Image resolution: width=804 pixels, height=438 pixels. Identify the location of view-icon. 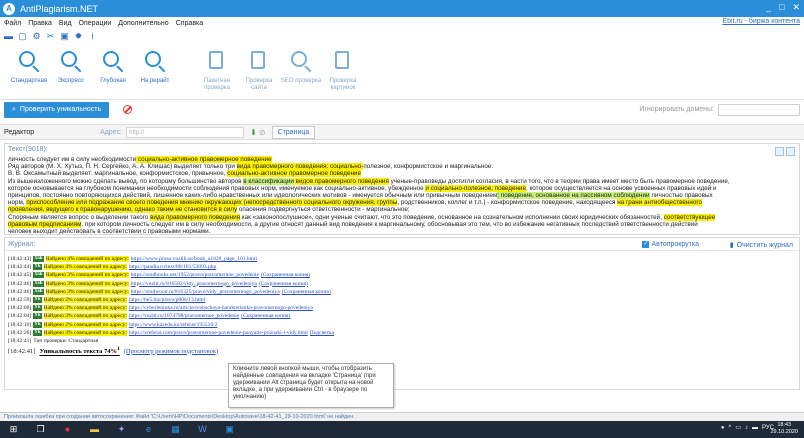
(790, 151).